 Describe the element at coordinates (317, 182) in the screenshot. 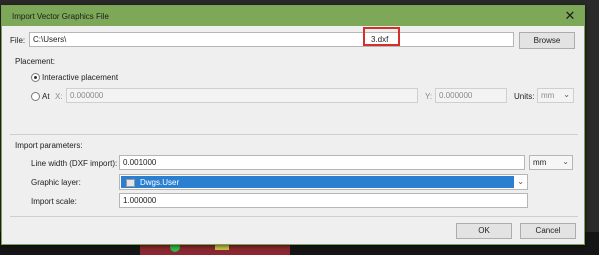

I see `graphic-layer-selection: Dwgs.User` at that location.